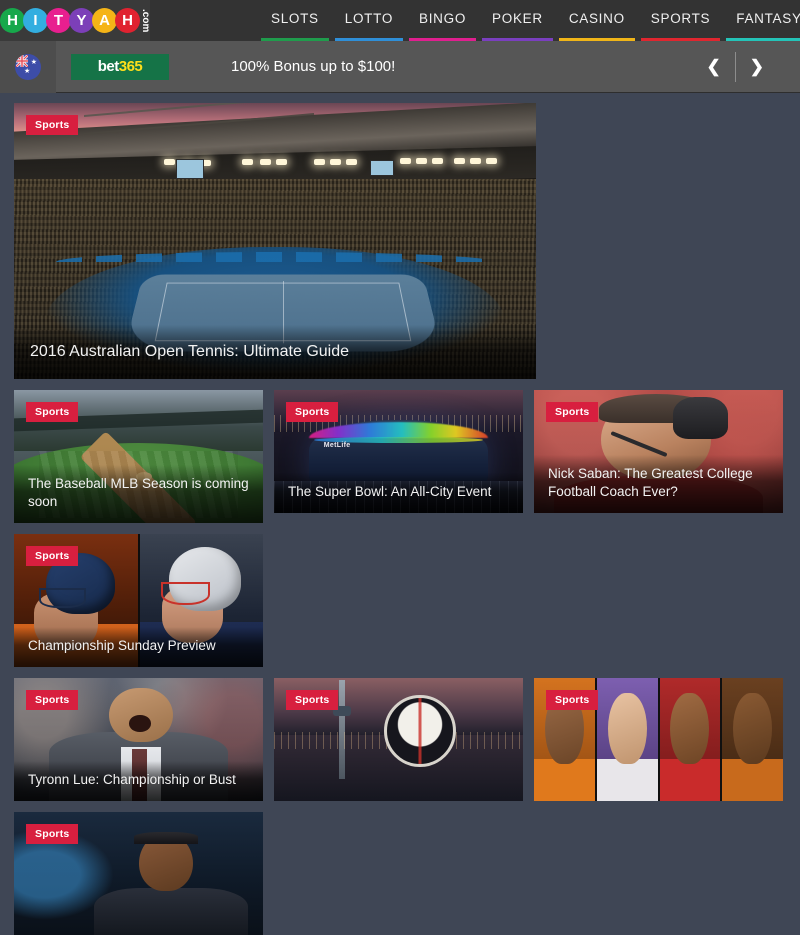 The width and height of the screenshot is (800, 935). I want to click on bet365-bet-text: bet, so click(108, 66).